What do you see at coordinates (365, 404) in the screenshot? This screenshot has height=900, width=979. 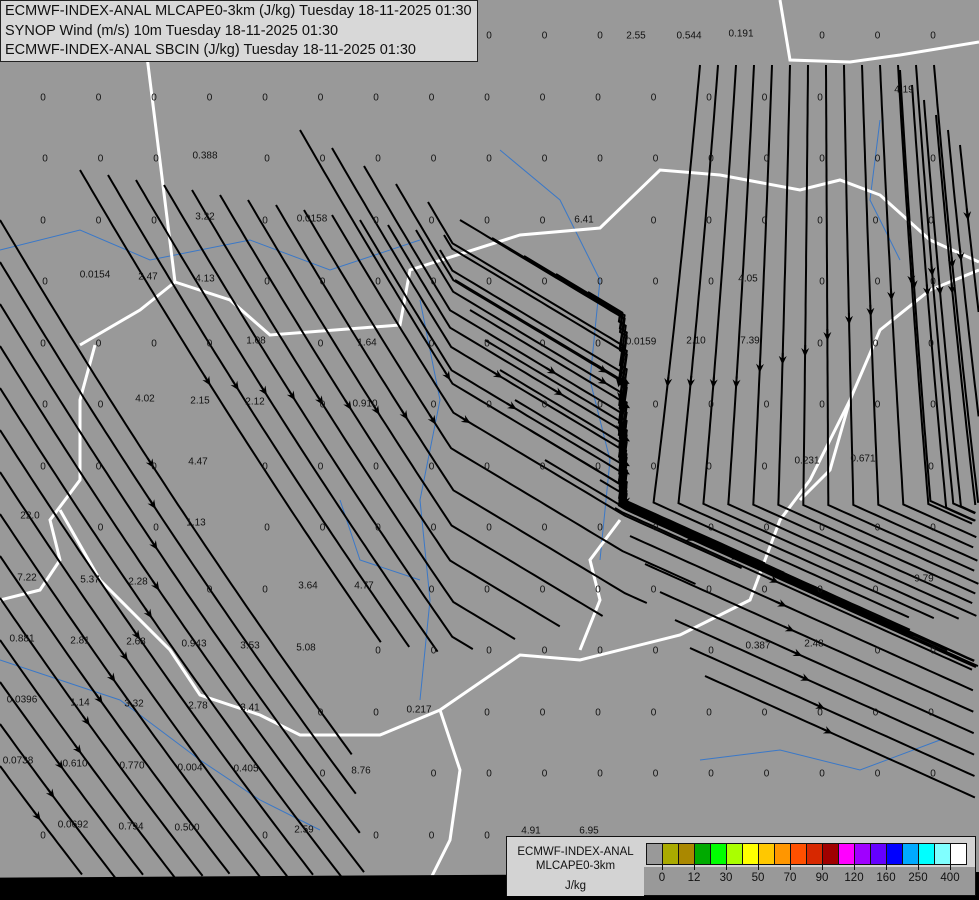 I see `cape-value-label: 0.910` at bounding box center [365, 404].